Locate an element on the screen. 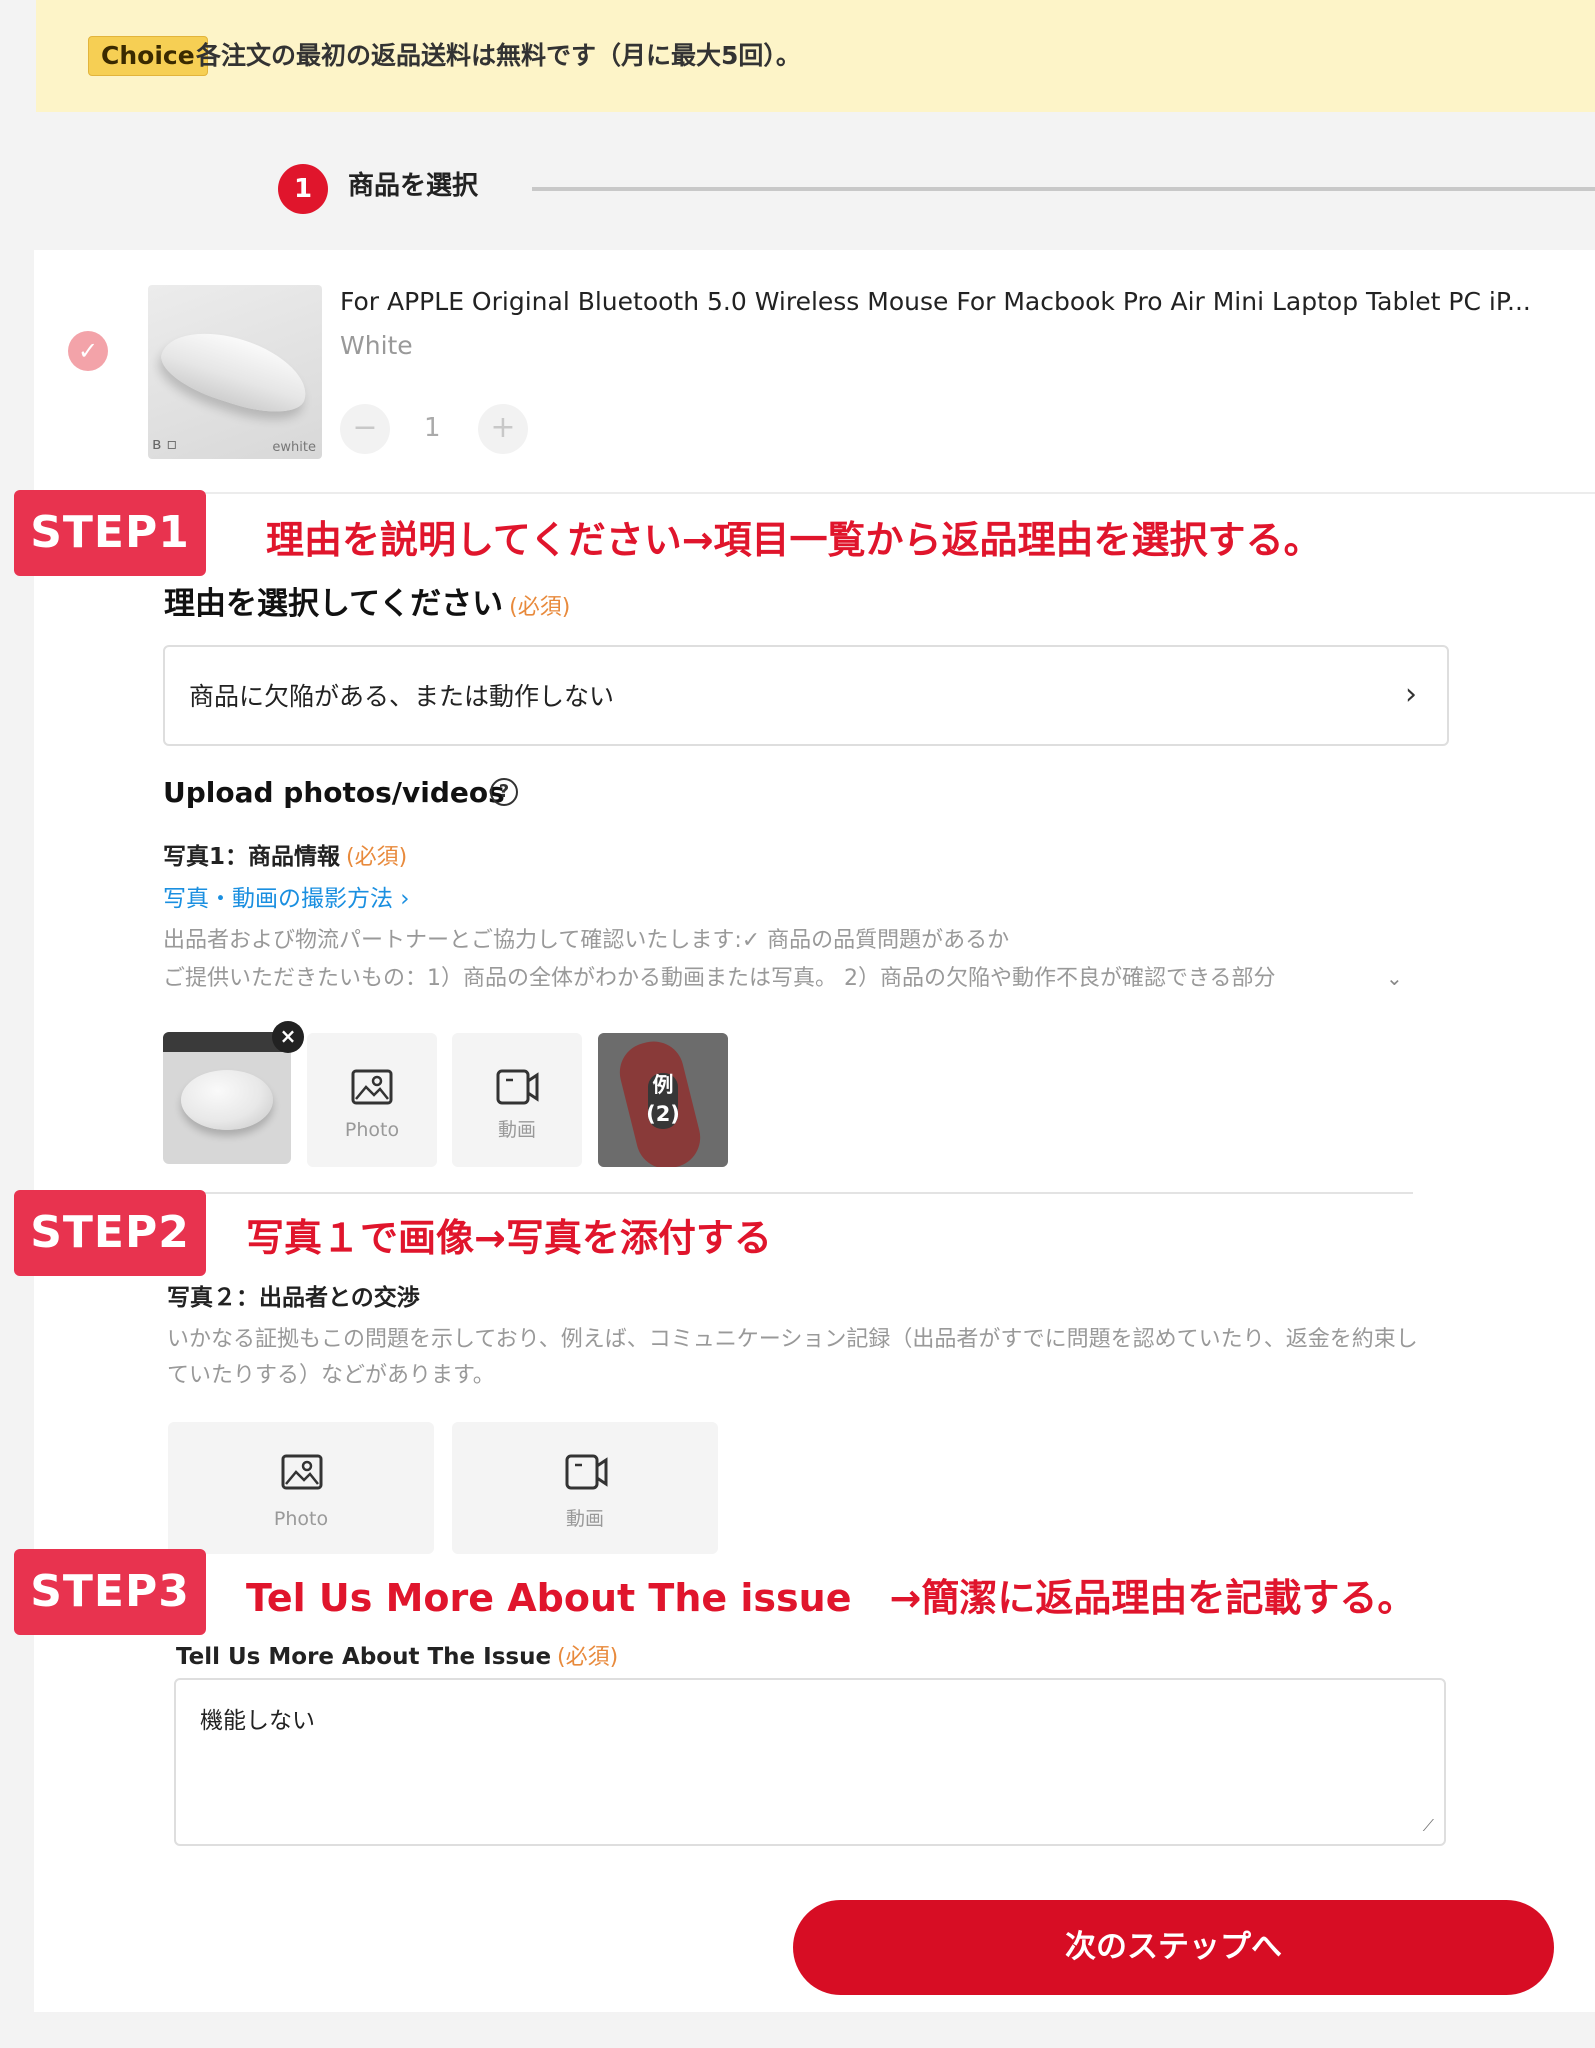 The image size is (1595, 2048). step1-badge: STEP1 is located at coordinates (110, 533).